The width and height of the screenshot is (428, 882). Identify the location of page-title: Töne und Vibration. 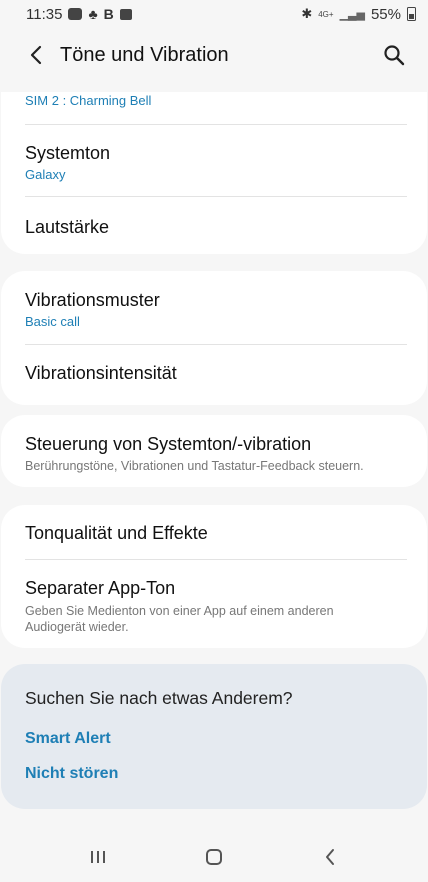
(144, 54).